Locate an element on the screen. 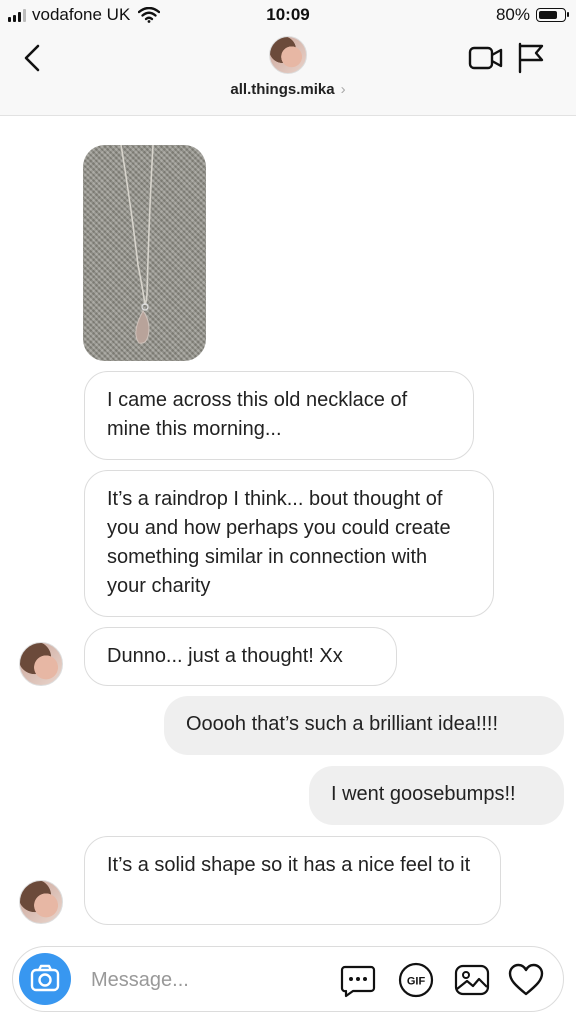 The height and width of the screenshot is (1024, 576). message-bubble-outgoing: Ooooh that’s such a brilliant idea!!!! is located at coordinates (364, 725).